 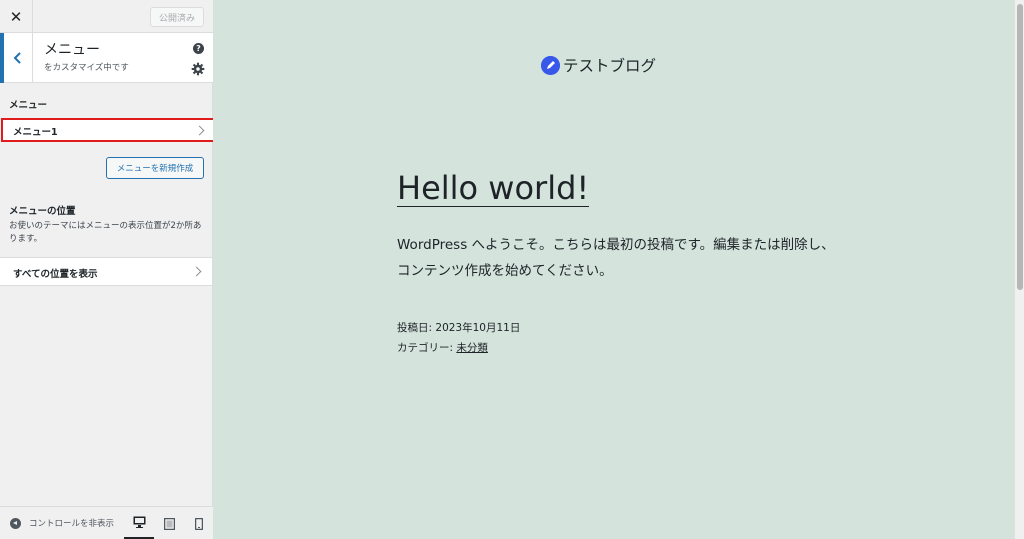 I want to click on post-date-value: 2023年10月11日, so click(x=478, y=328).